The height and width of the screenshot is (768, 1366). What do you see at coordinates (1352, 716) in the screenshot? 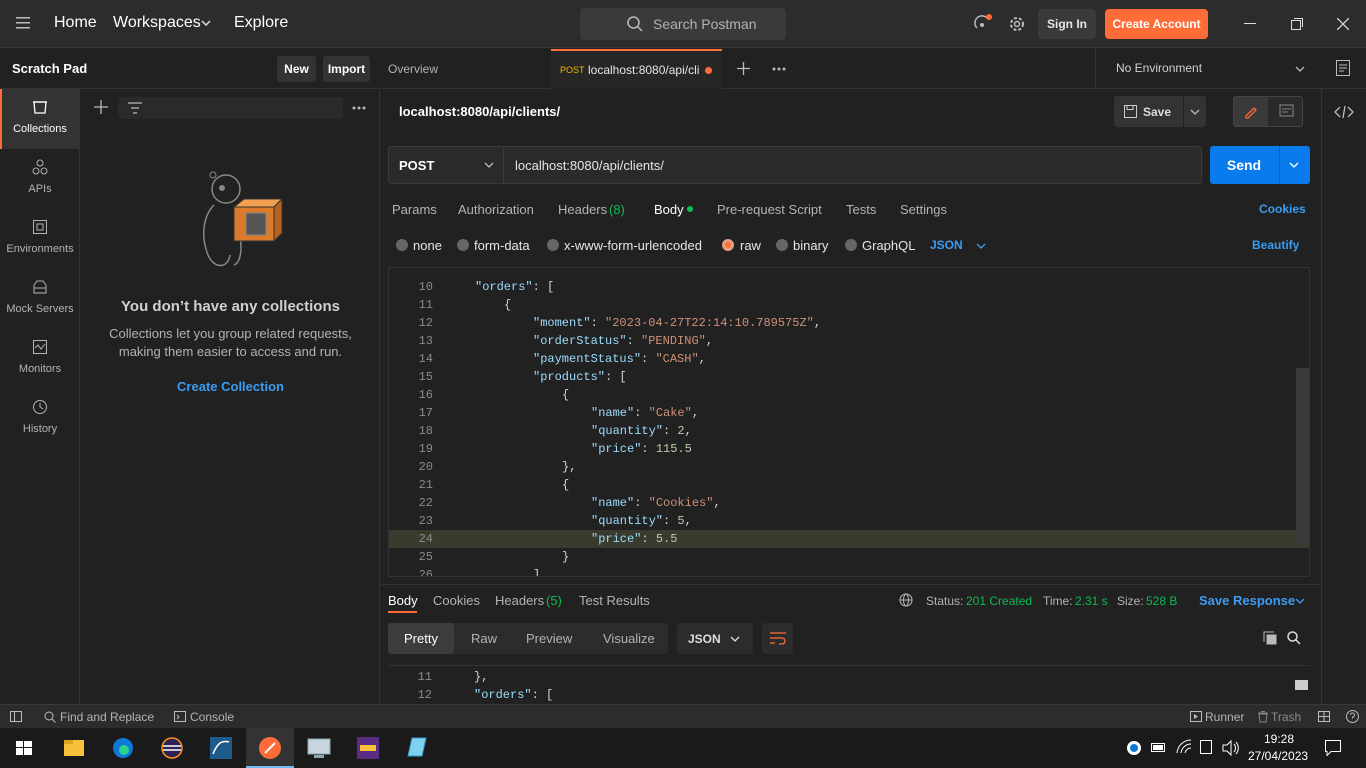
I see `help-icon` at bounding box center [1352, 716].